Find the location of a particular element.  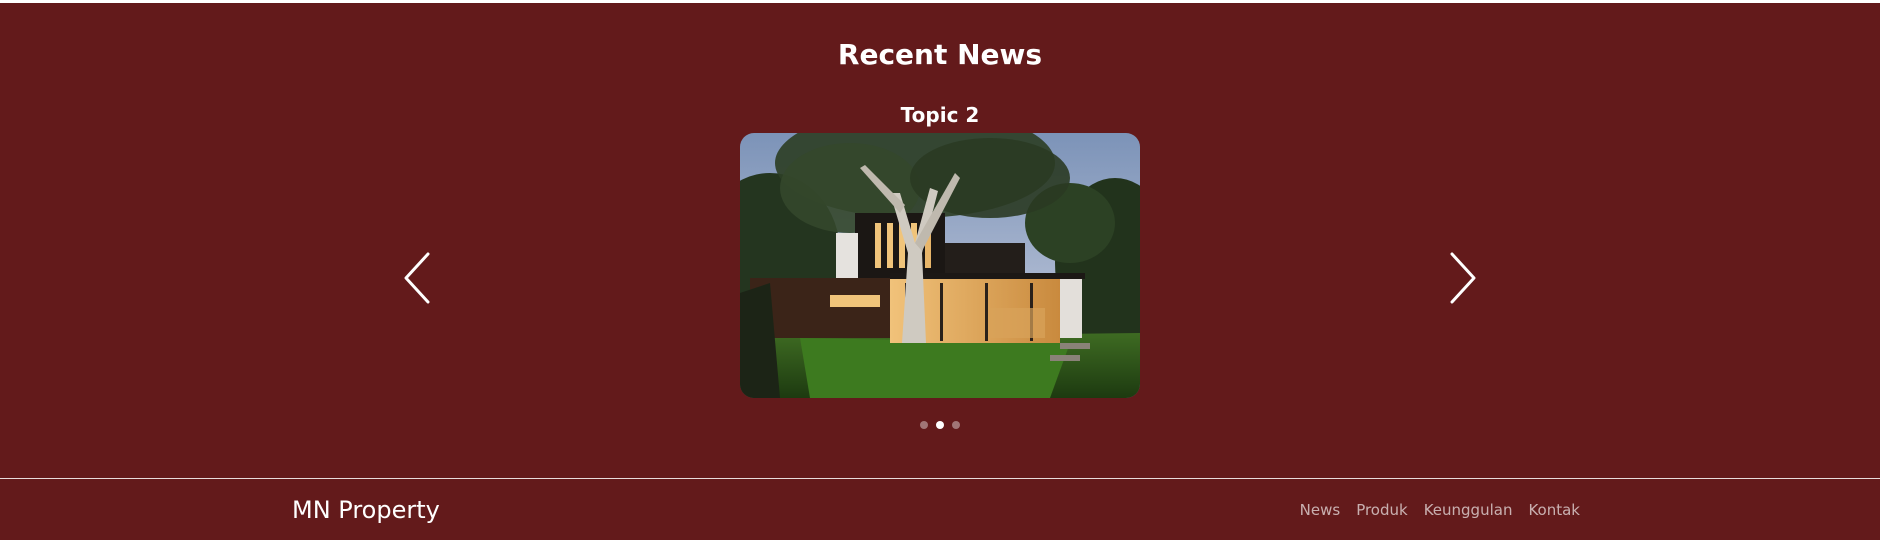

footer-link-produk: Produk is located at coordinates (1382, 510).